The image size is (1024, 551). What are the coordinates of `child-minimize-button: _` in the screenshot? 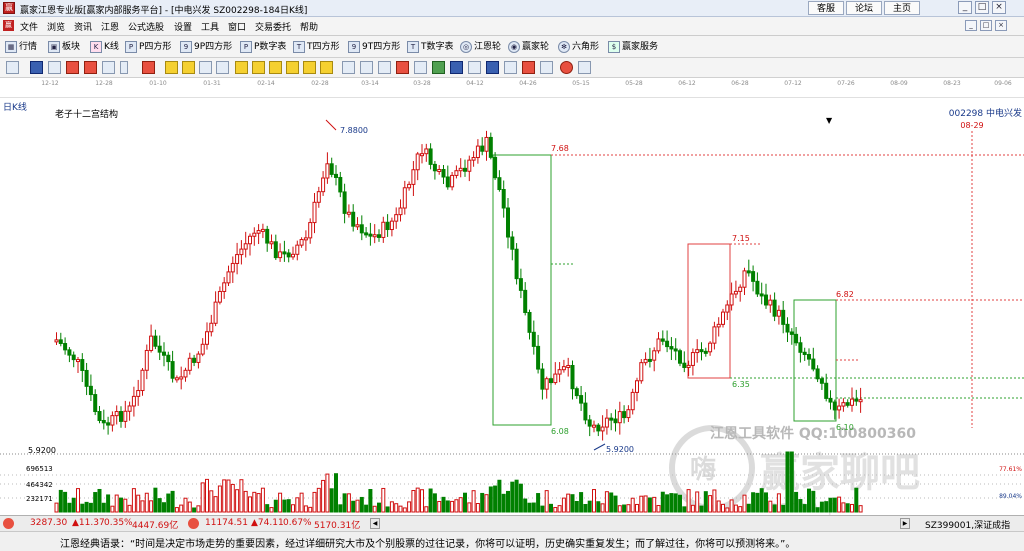 It's located at (971, 25).